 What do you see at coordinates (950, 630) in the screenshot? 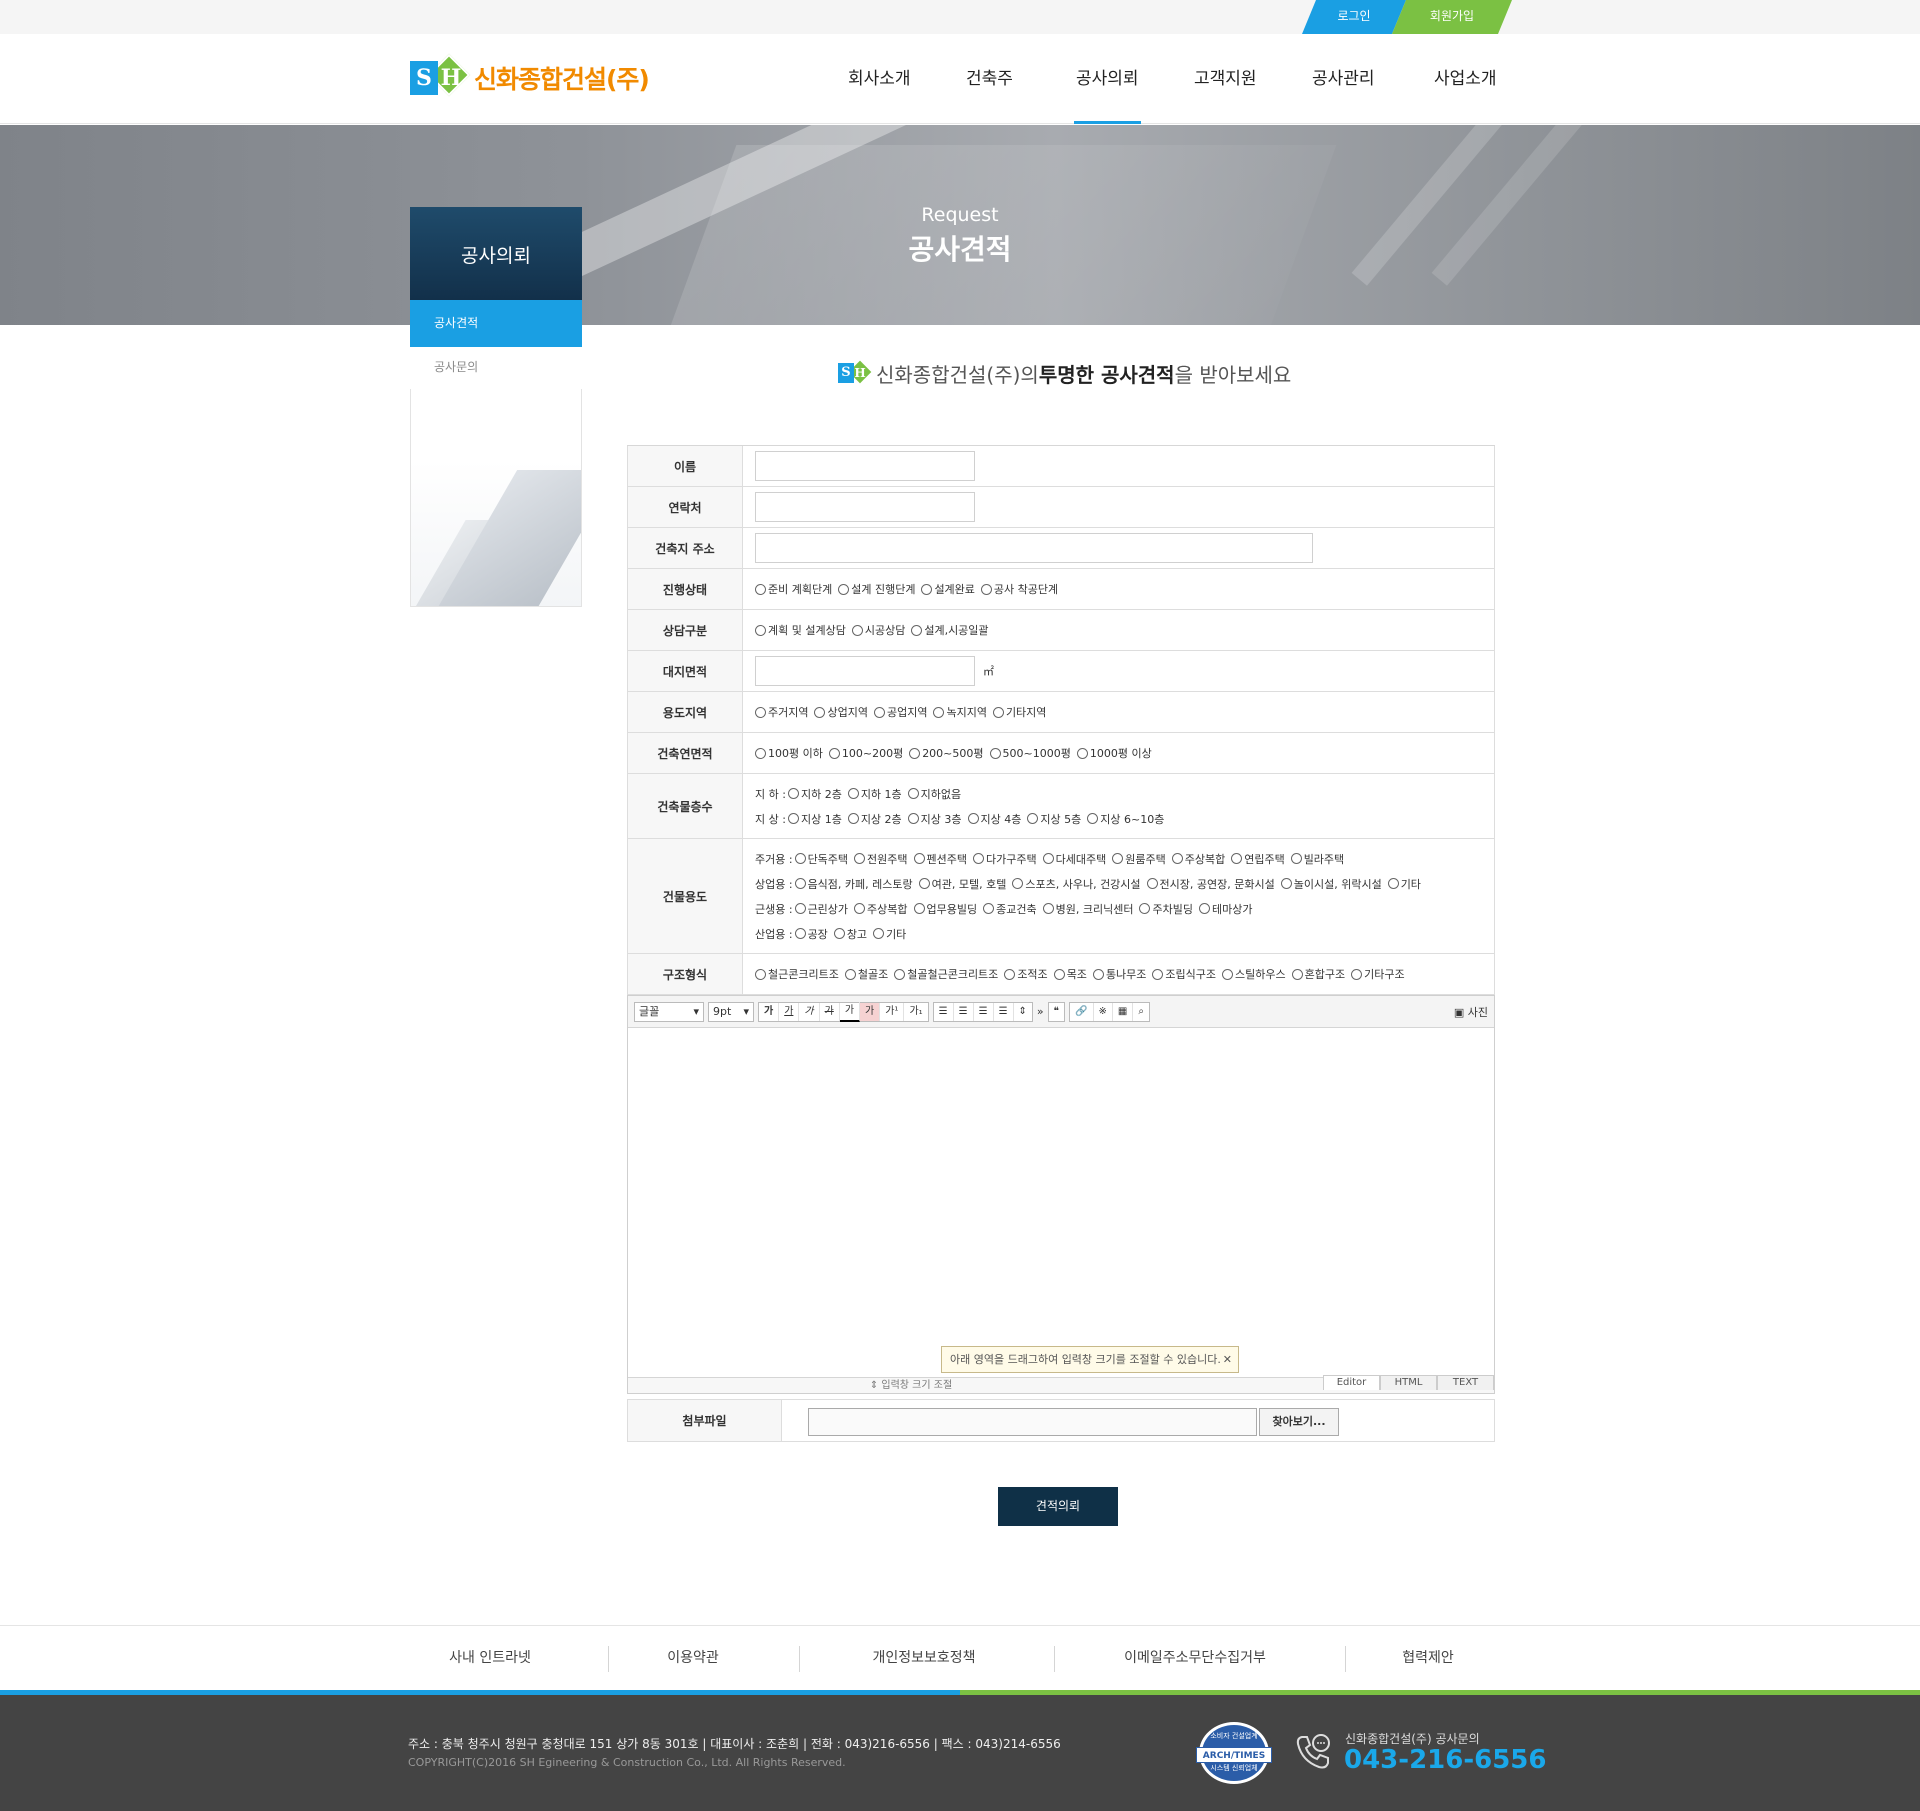
I see `consult-option-2: 설계,시공일괄` at bounding box center [950, 630].